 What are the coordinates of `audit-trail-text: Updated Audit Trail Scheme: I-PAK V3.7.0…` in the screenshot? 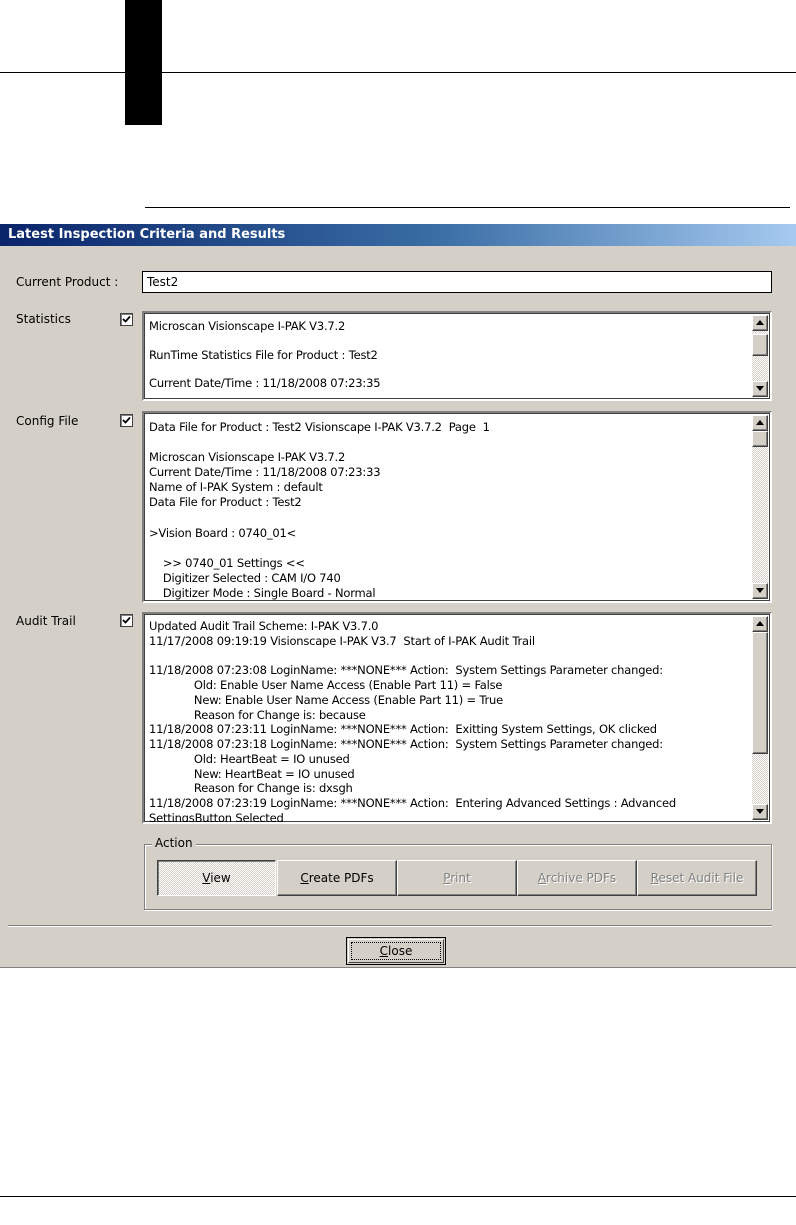 It's located at (412, 721).